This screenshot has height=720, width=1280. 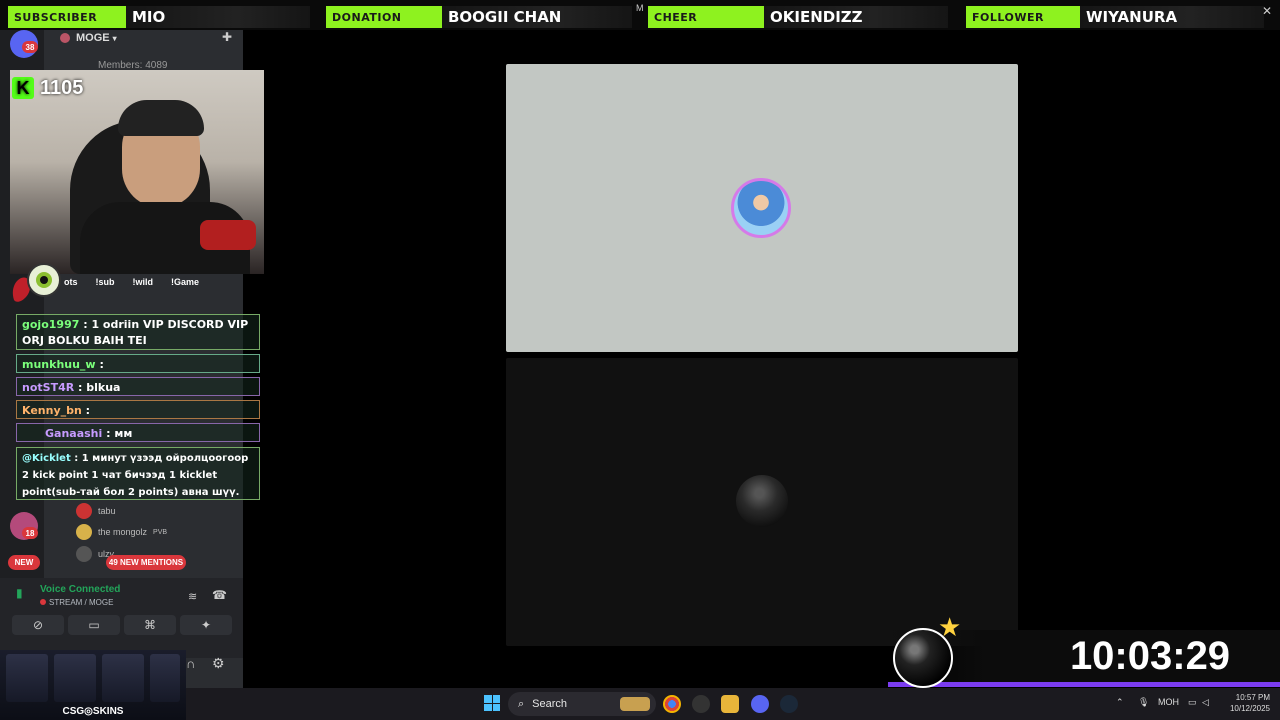 I want to click on gear-icon: ⚙, so click(x=218, y=663).